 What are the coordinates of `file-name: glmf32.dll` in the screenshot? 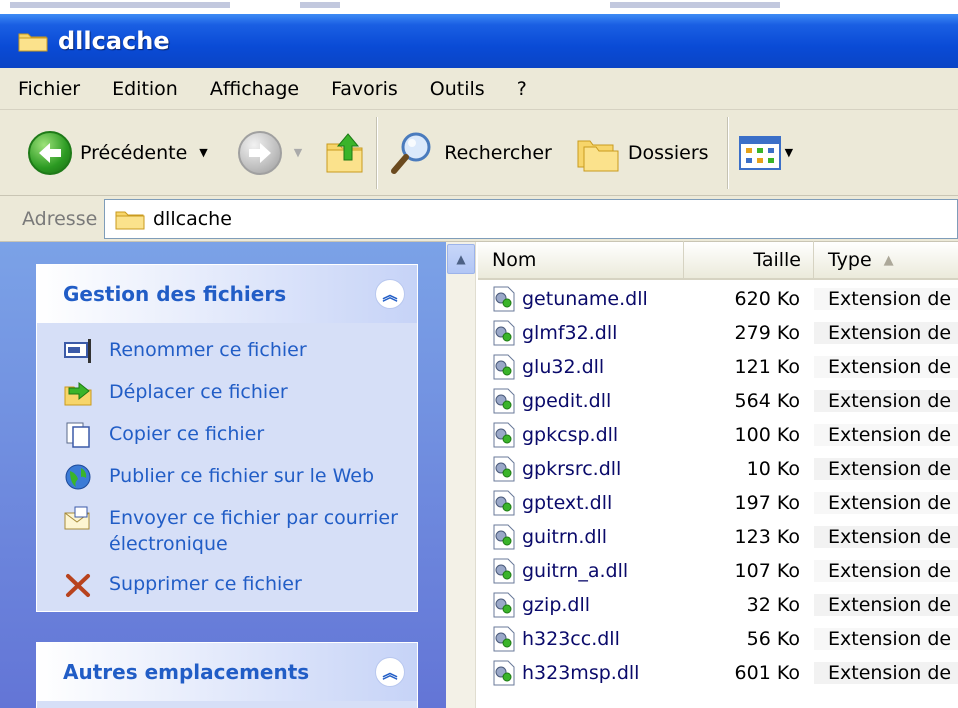 It's located at (570, 333).